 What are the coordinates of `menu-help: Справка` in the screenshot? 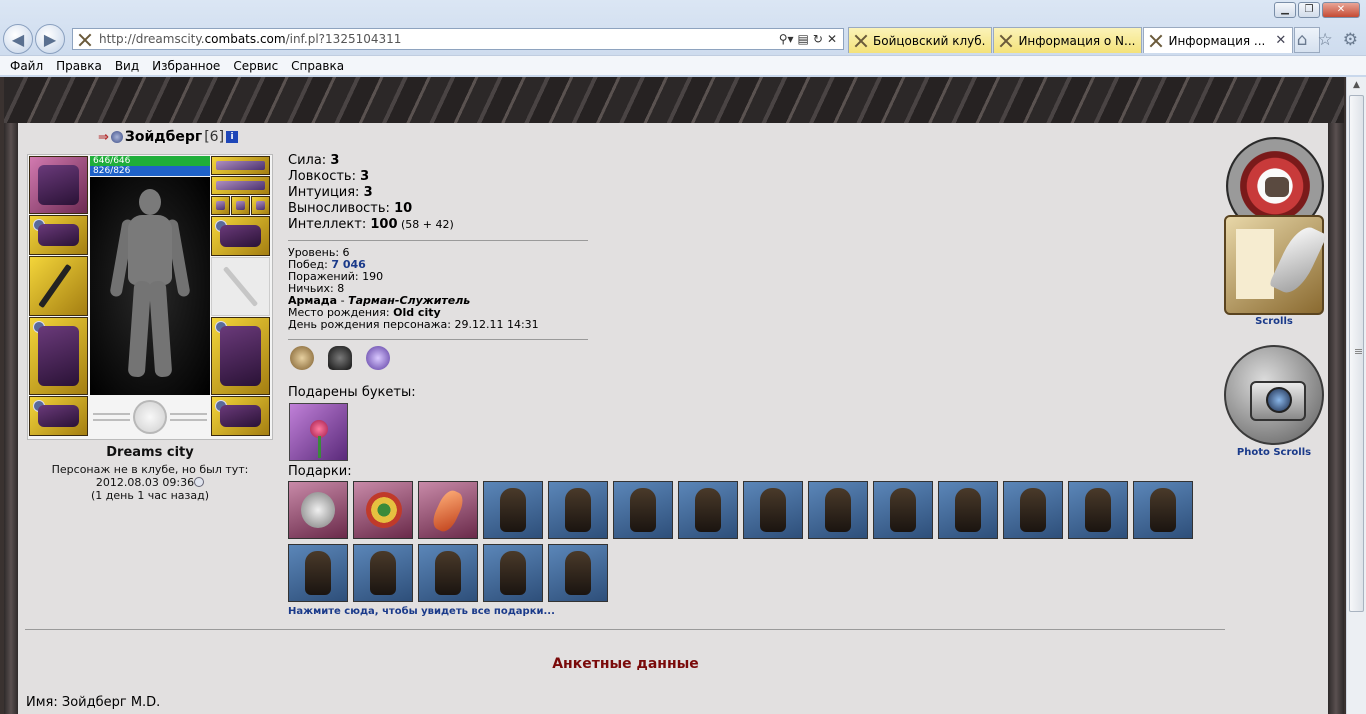 It's located at (317, 66).